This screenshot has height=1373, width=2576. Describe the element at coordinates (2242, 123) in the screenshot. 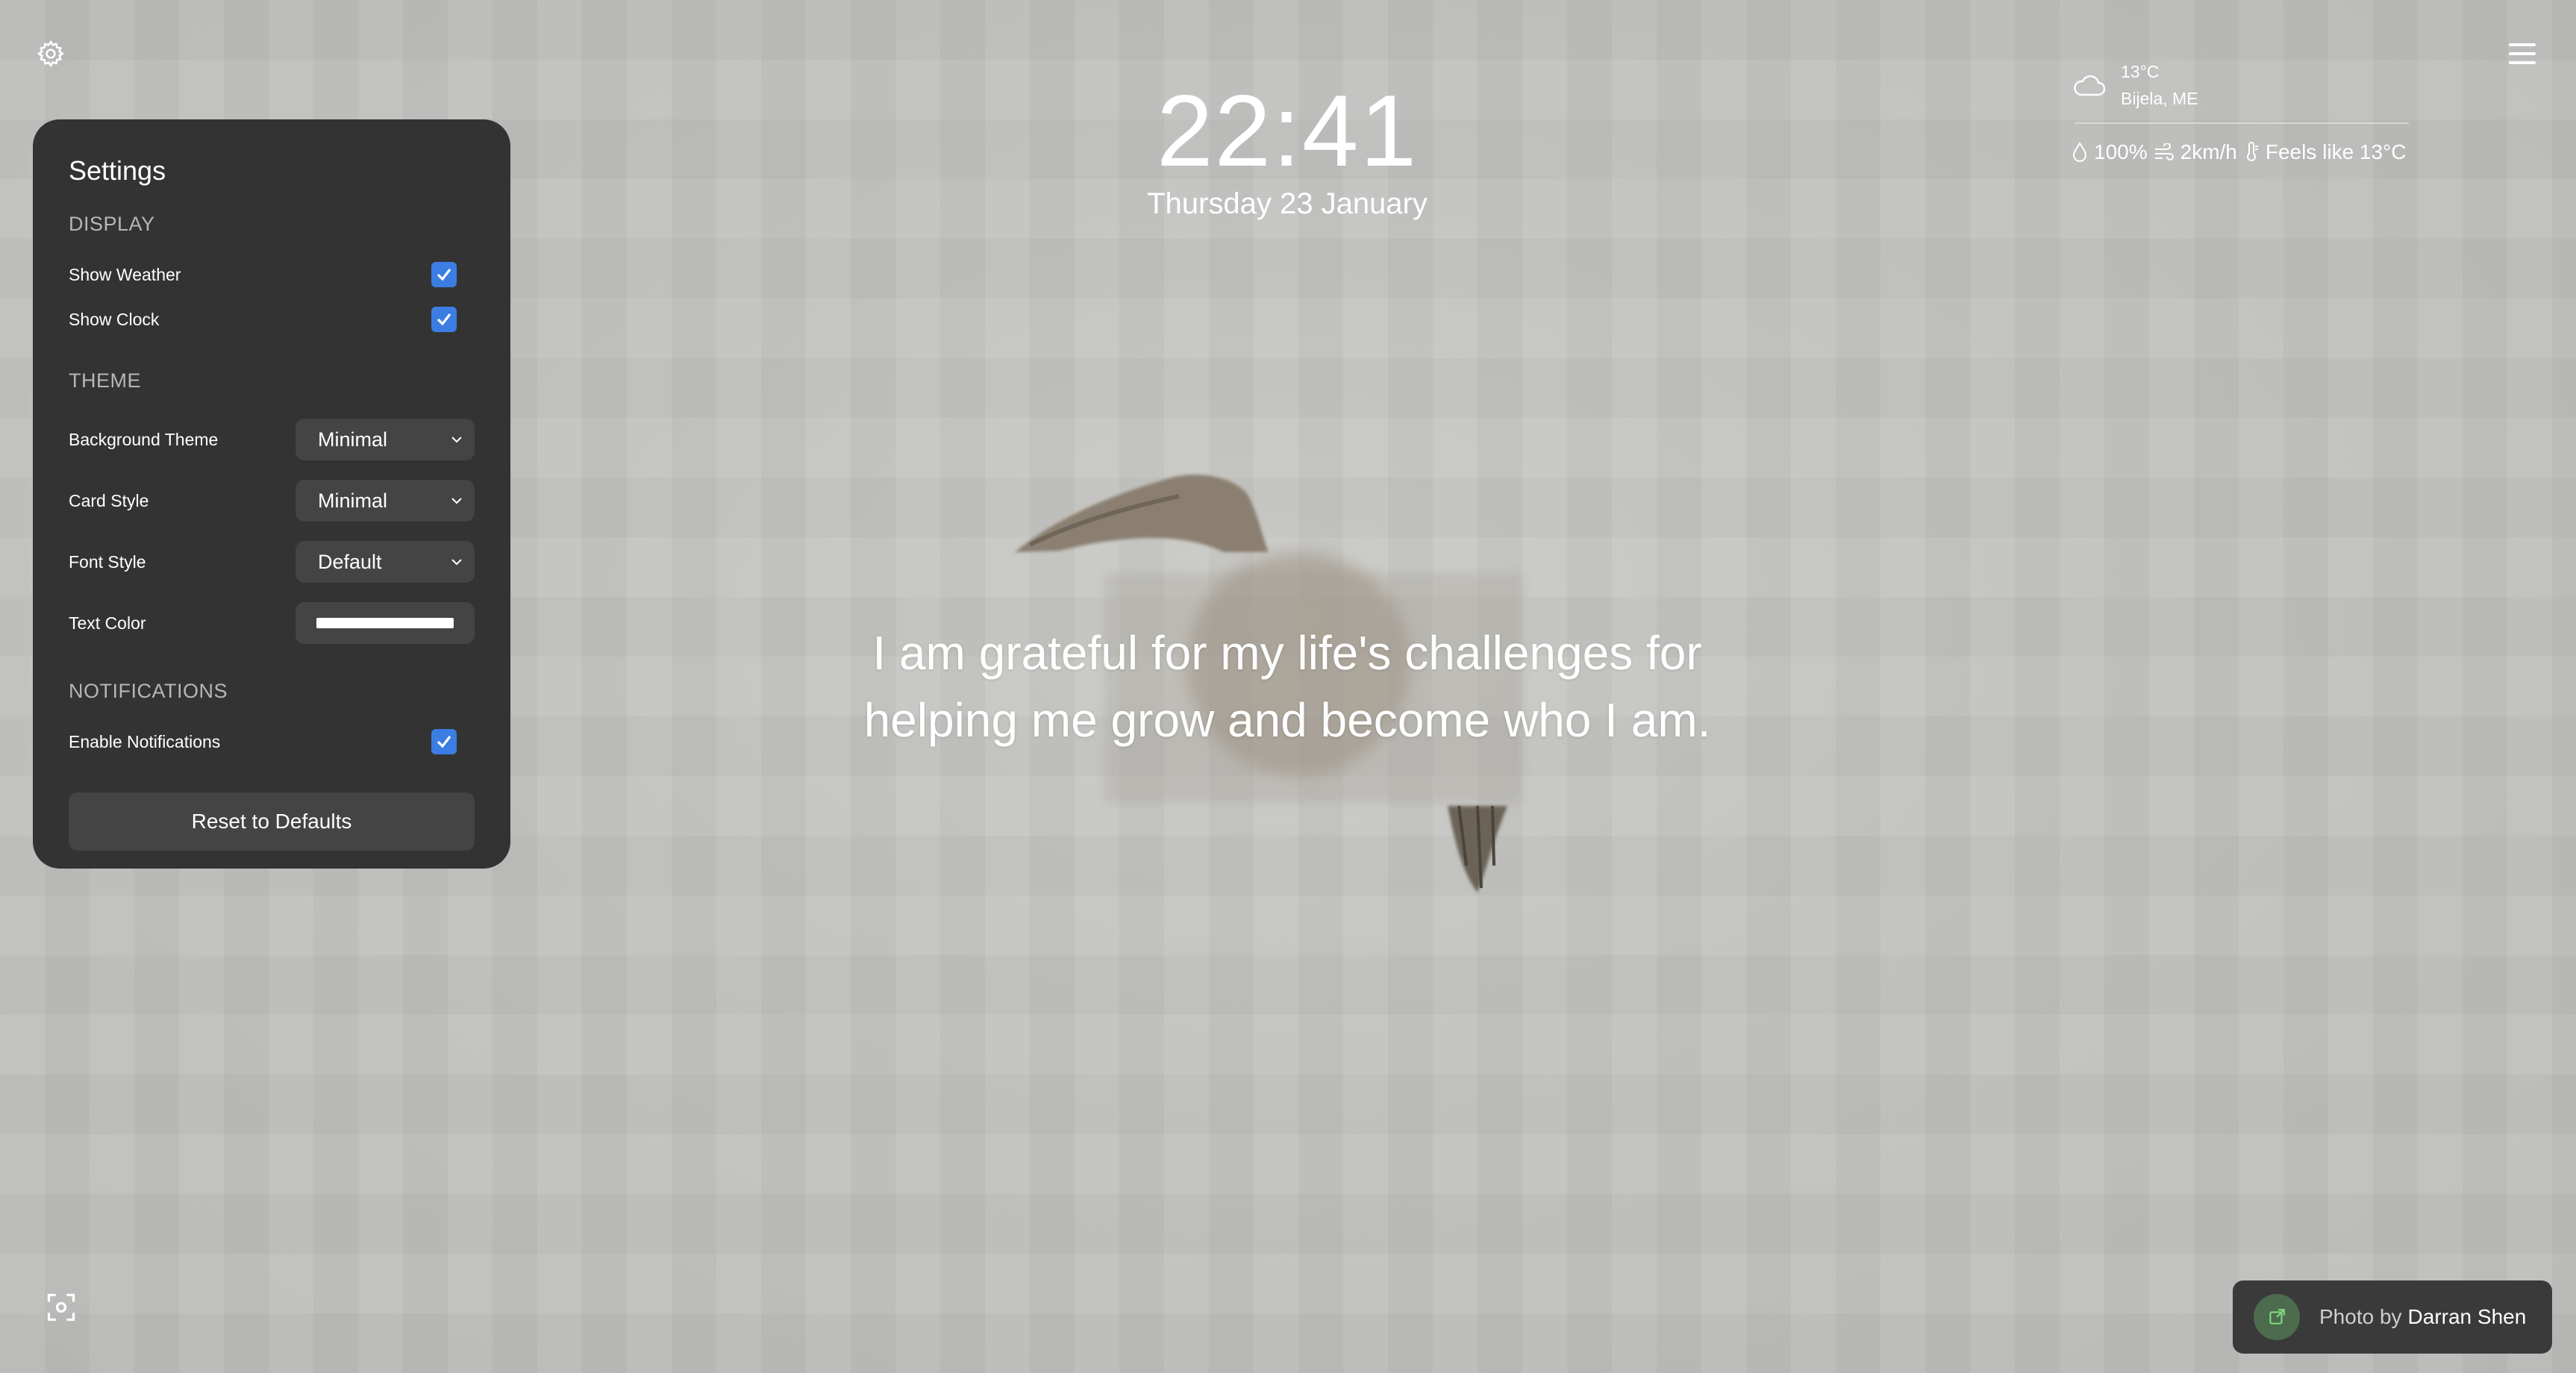

I see `weather-divider` at that location.